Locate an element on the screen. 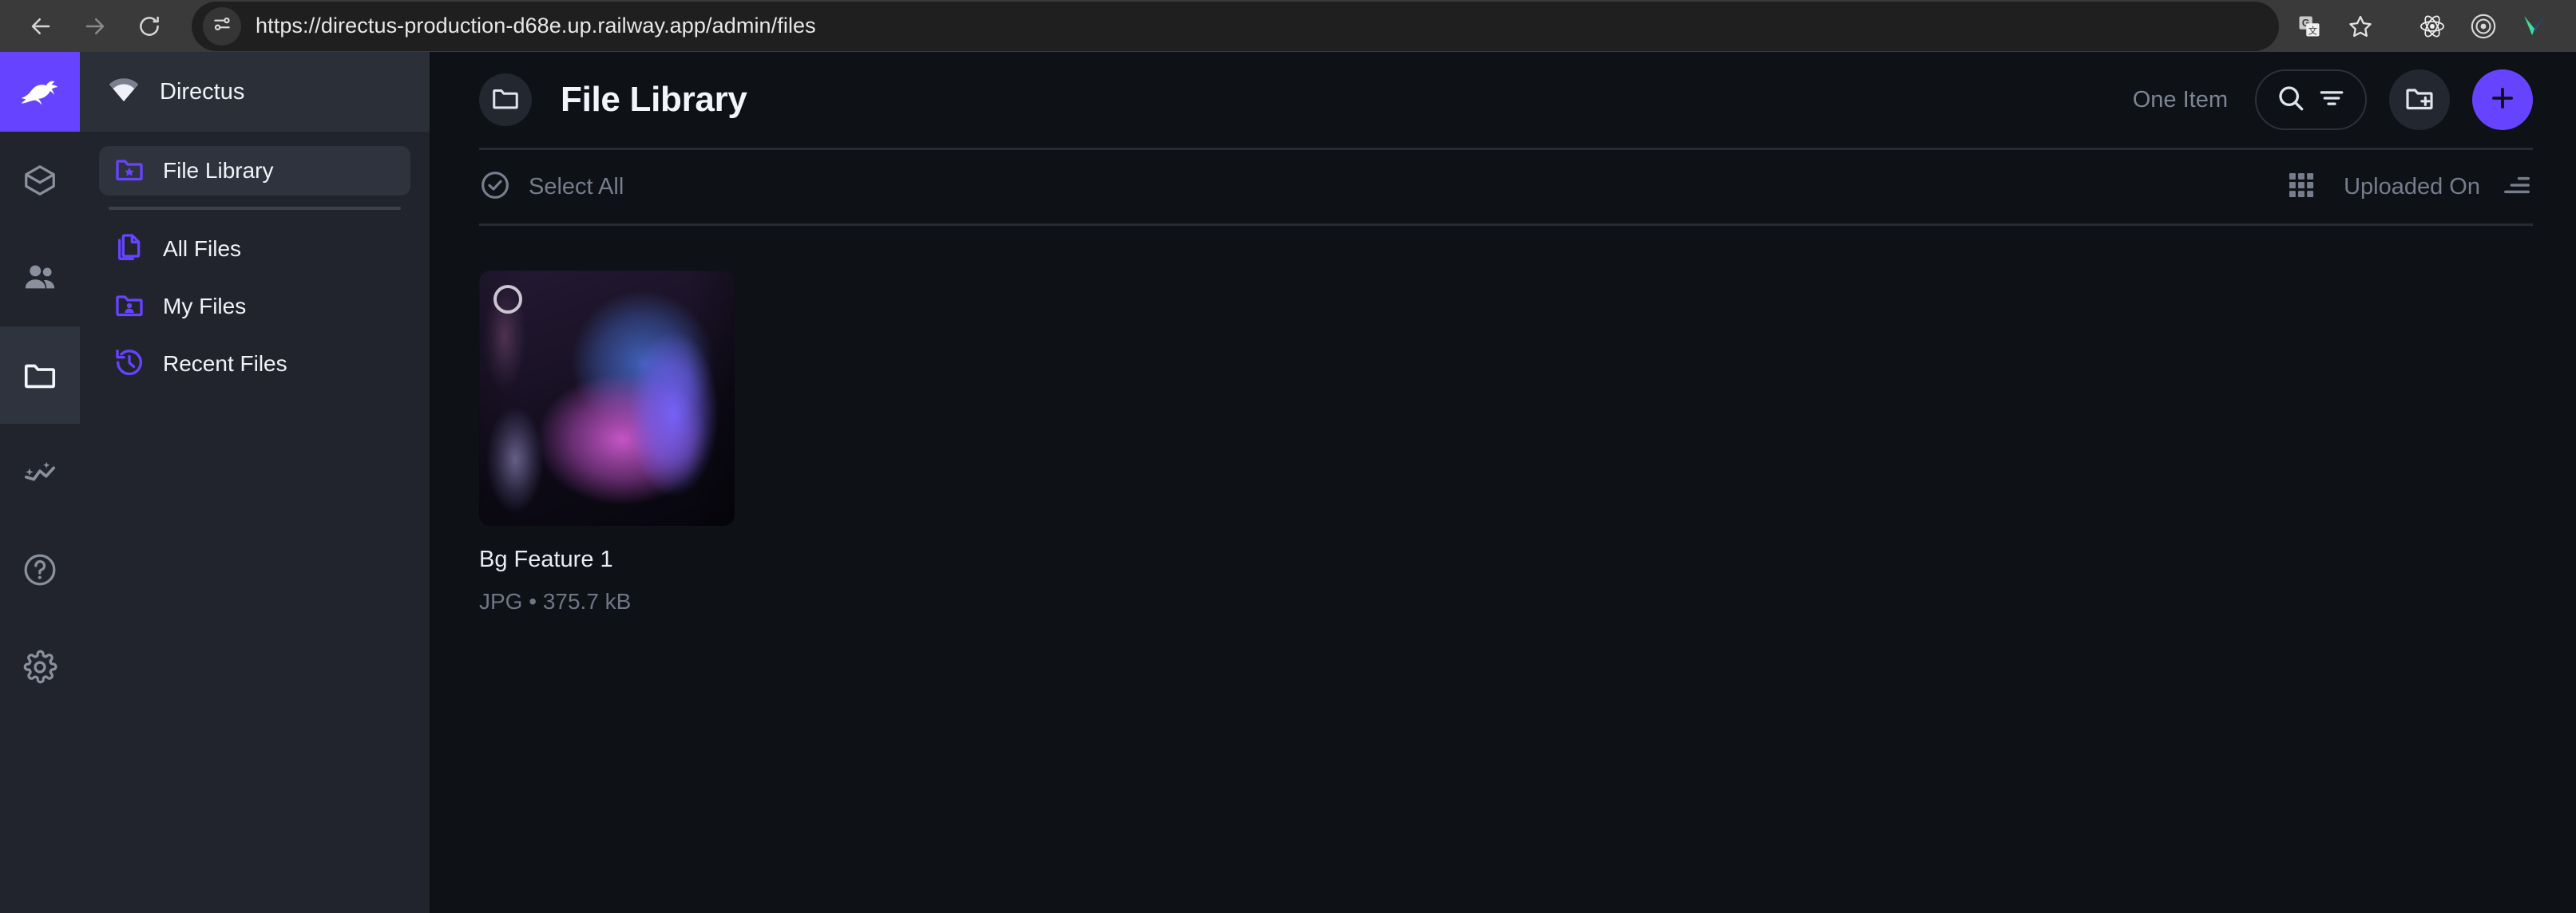 The height and width of the screenshot is (913, 2576). forward-arrow-icon is located at coordinates (95, 26).